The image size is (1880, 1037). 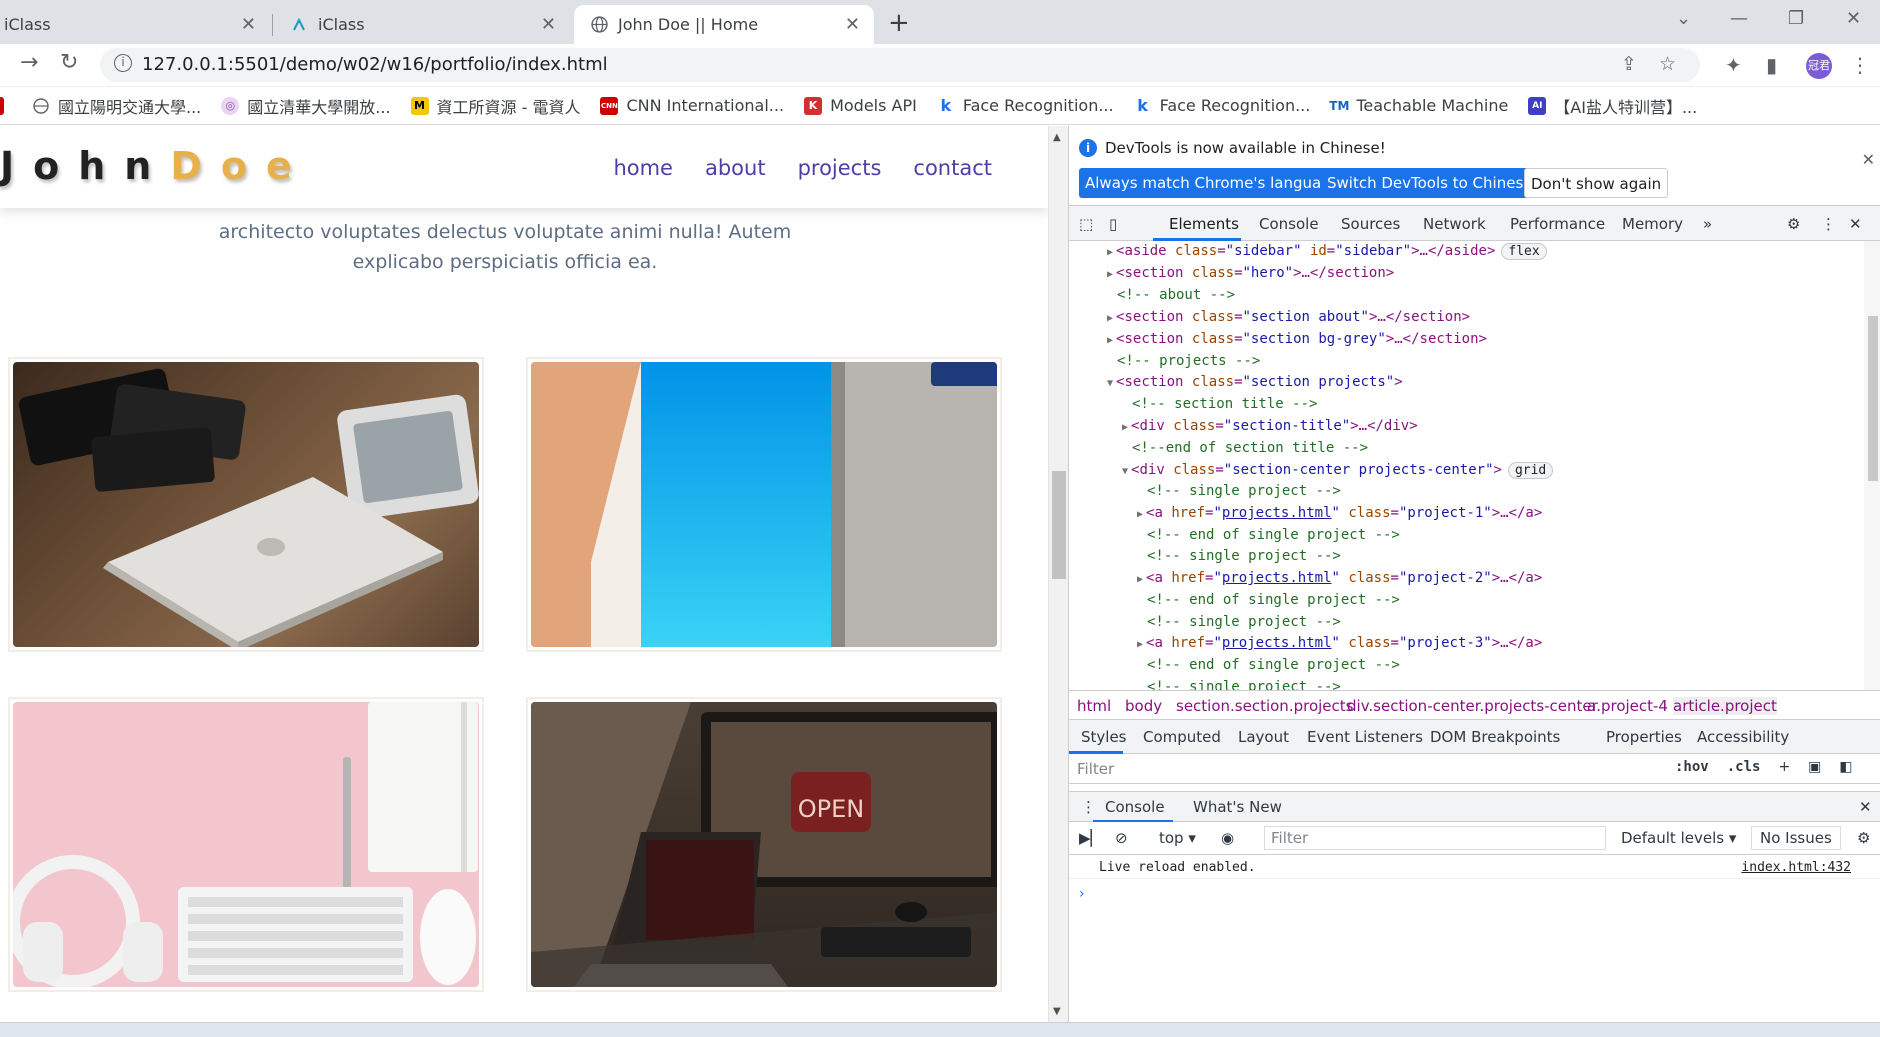 I want to click on project-card-4: OPEN, so click(x=764, y=844).